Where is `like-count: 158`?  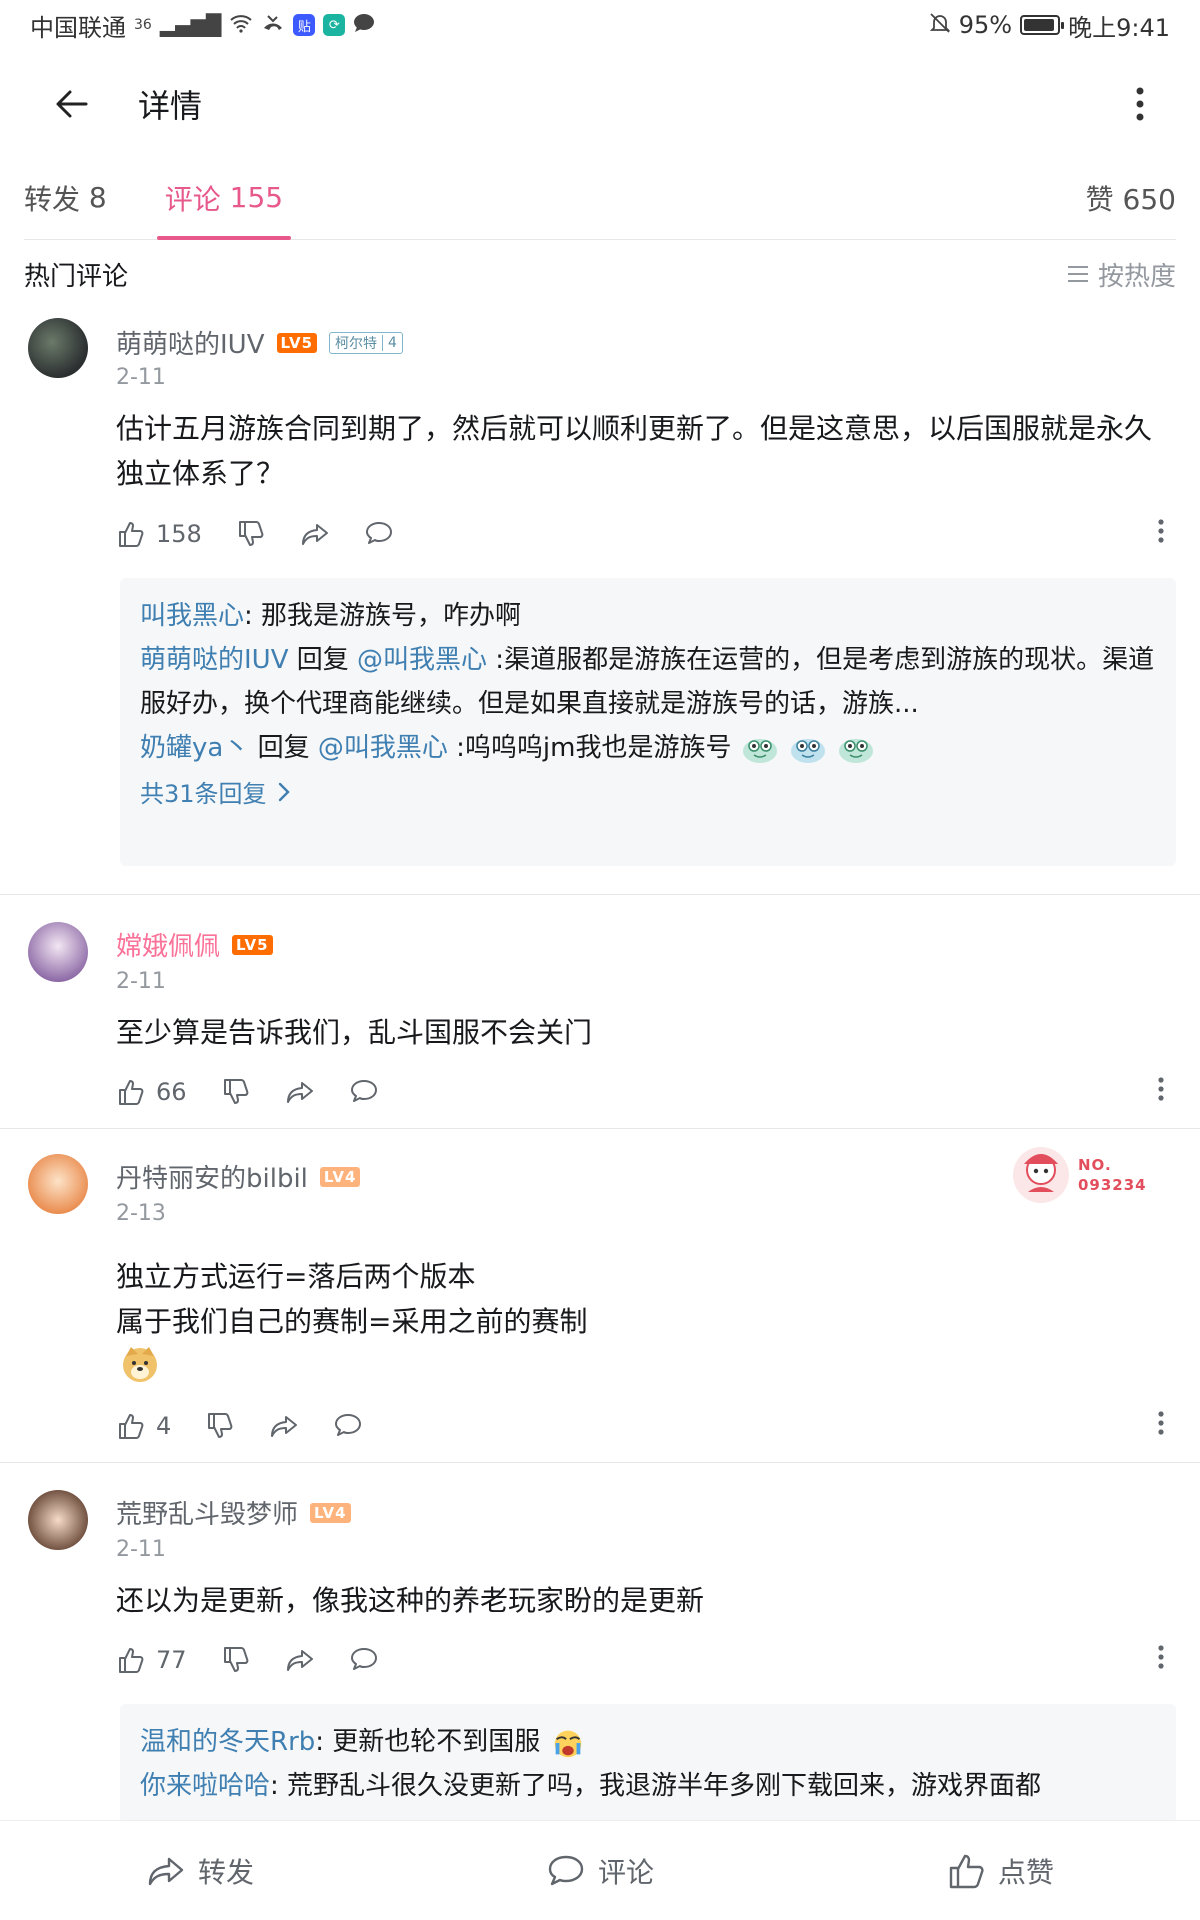 like-count: 158 is located at coordinates (179, 534).